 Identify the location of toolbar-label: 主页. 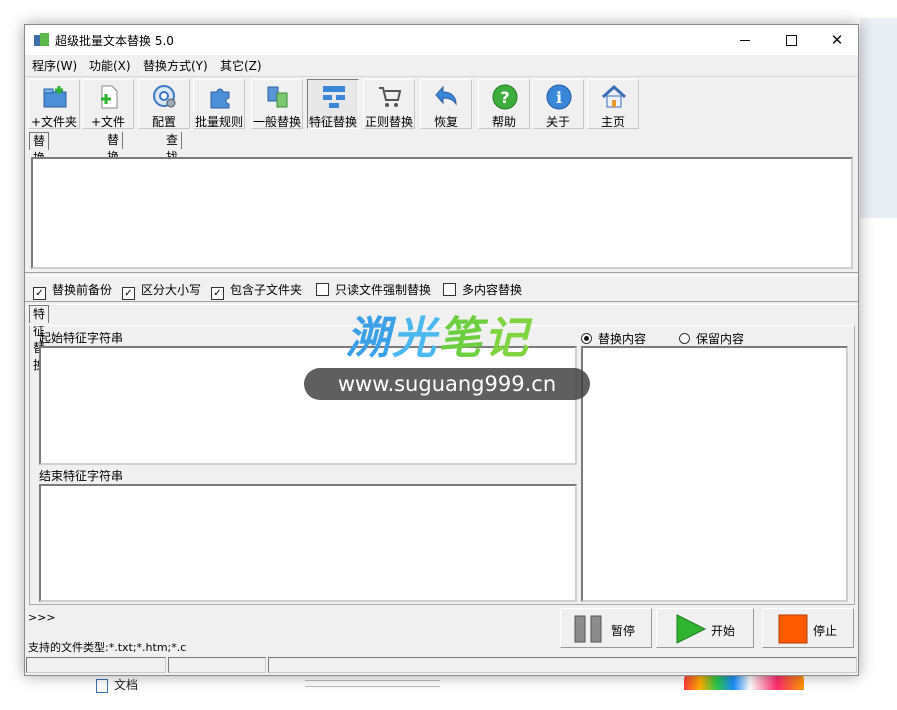
(612, 122).